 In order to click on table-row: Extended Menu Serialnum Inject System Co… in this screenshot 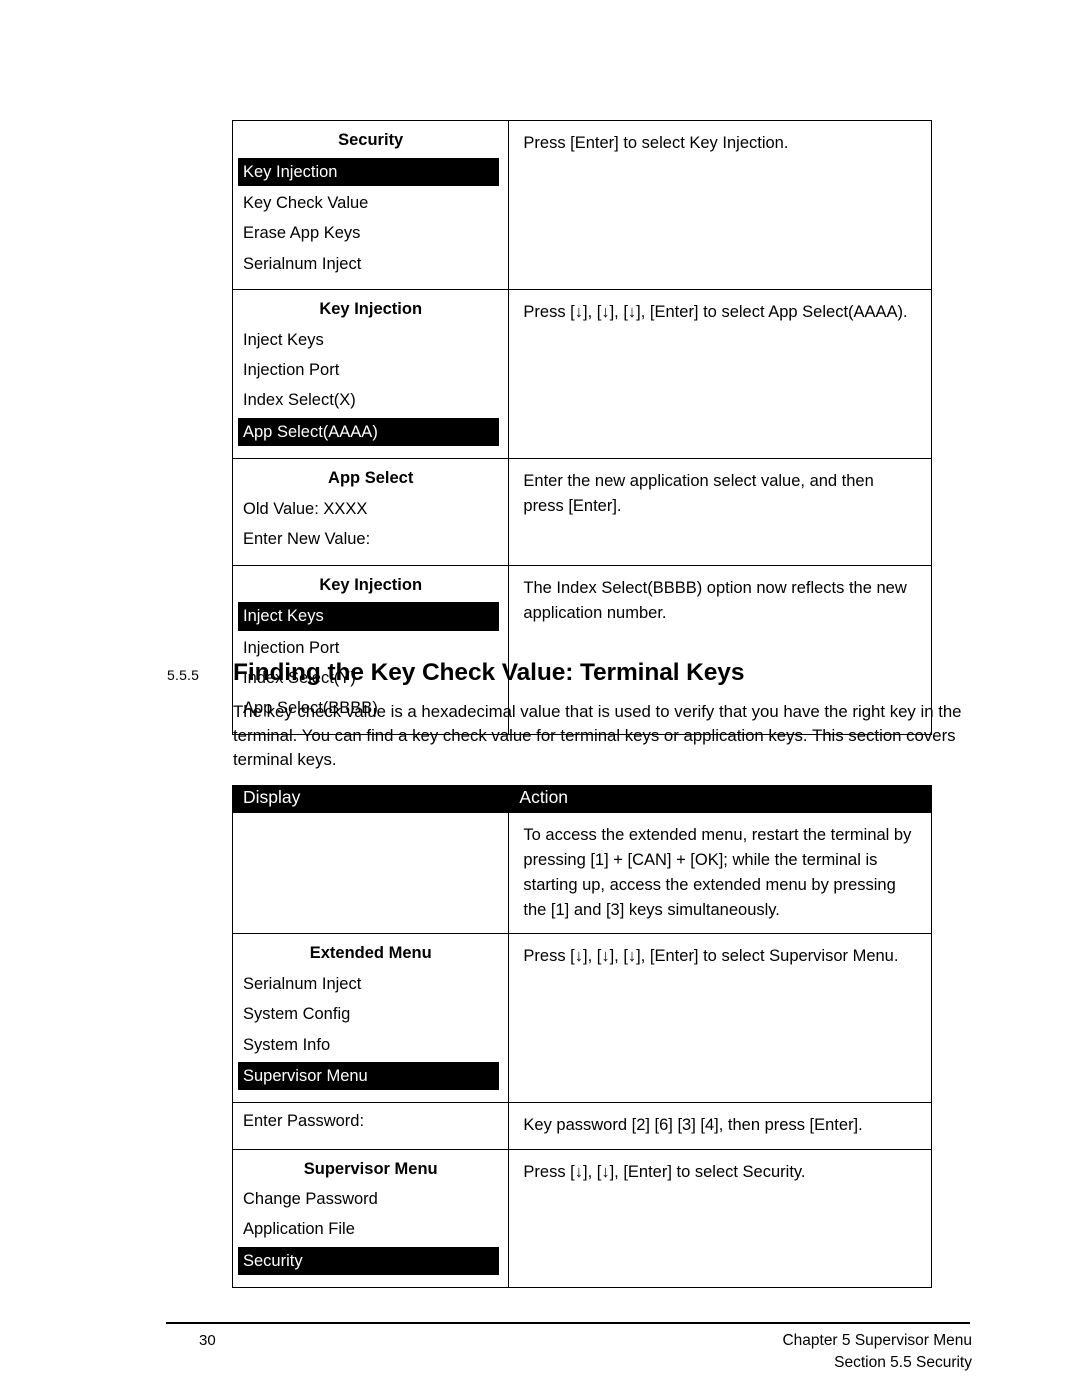, I will do `click(581, 1018)`.